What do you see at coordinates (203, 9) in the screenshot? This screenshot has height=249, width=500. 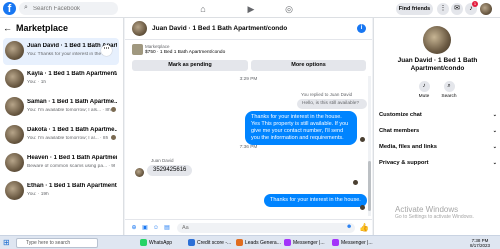 I see `home-icon: ⌂` at bounding box center [203, 9].